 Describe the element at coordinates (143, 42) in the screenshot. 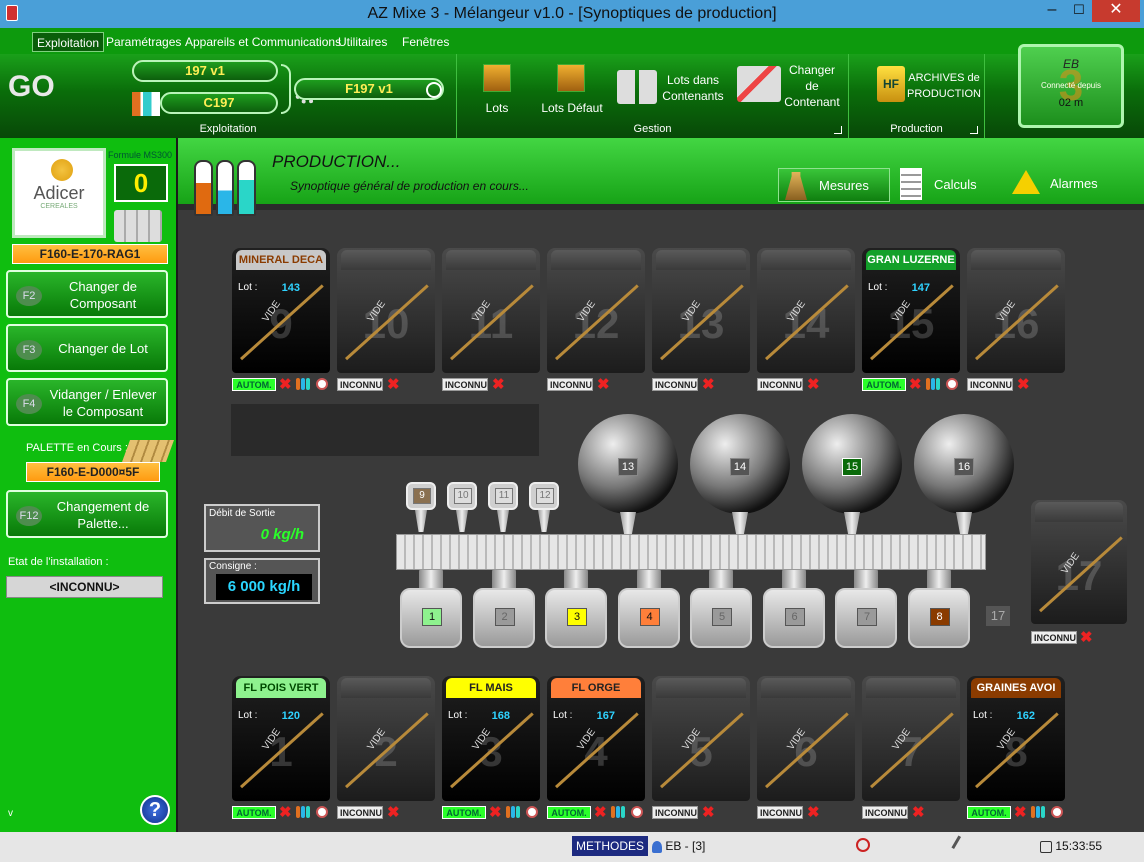

I see `menu-parametrages: Paramétrages` at that location.